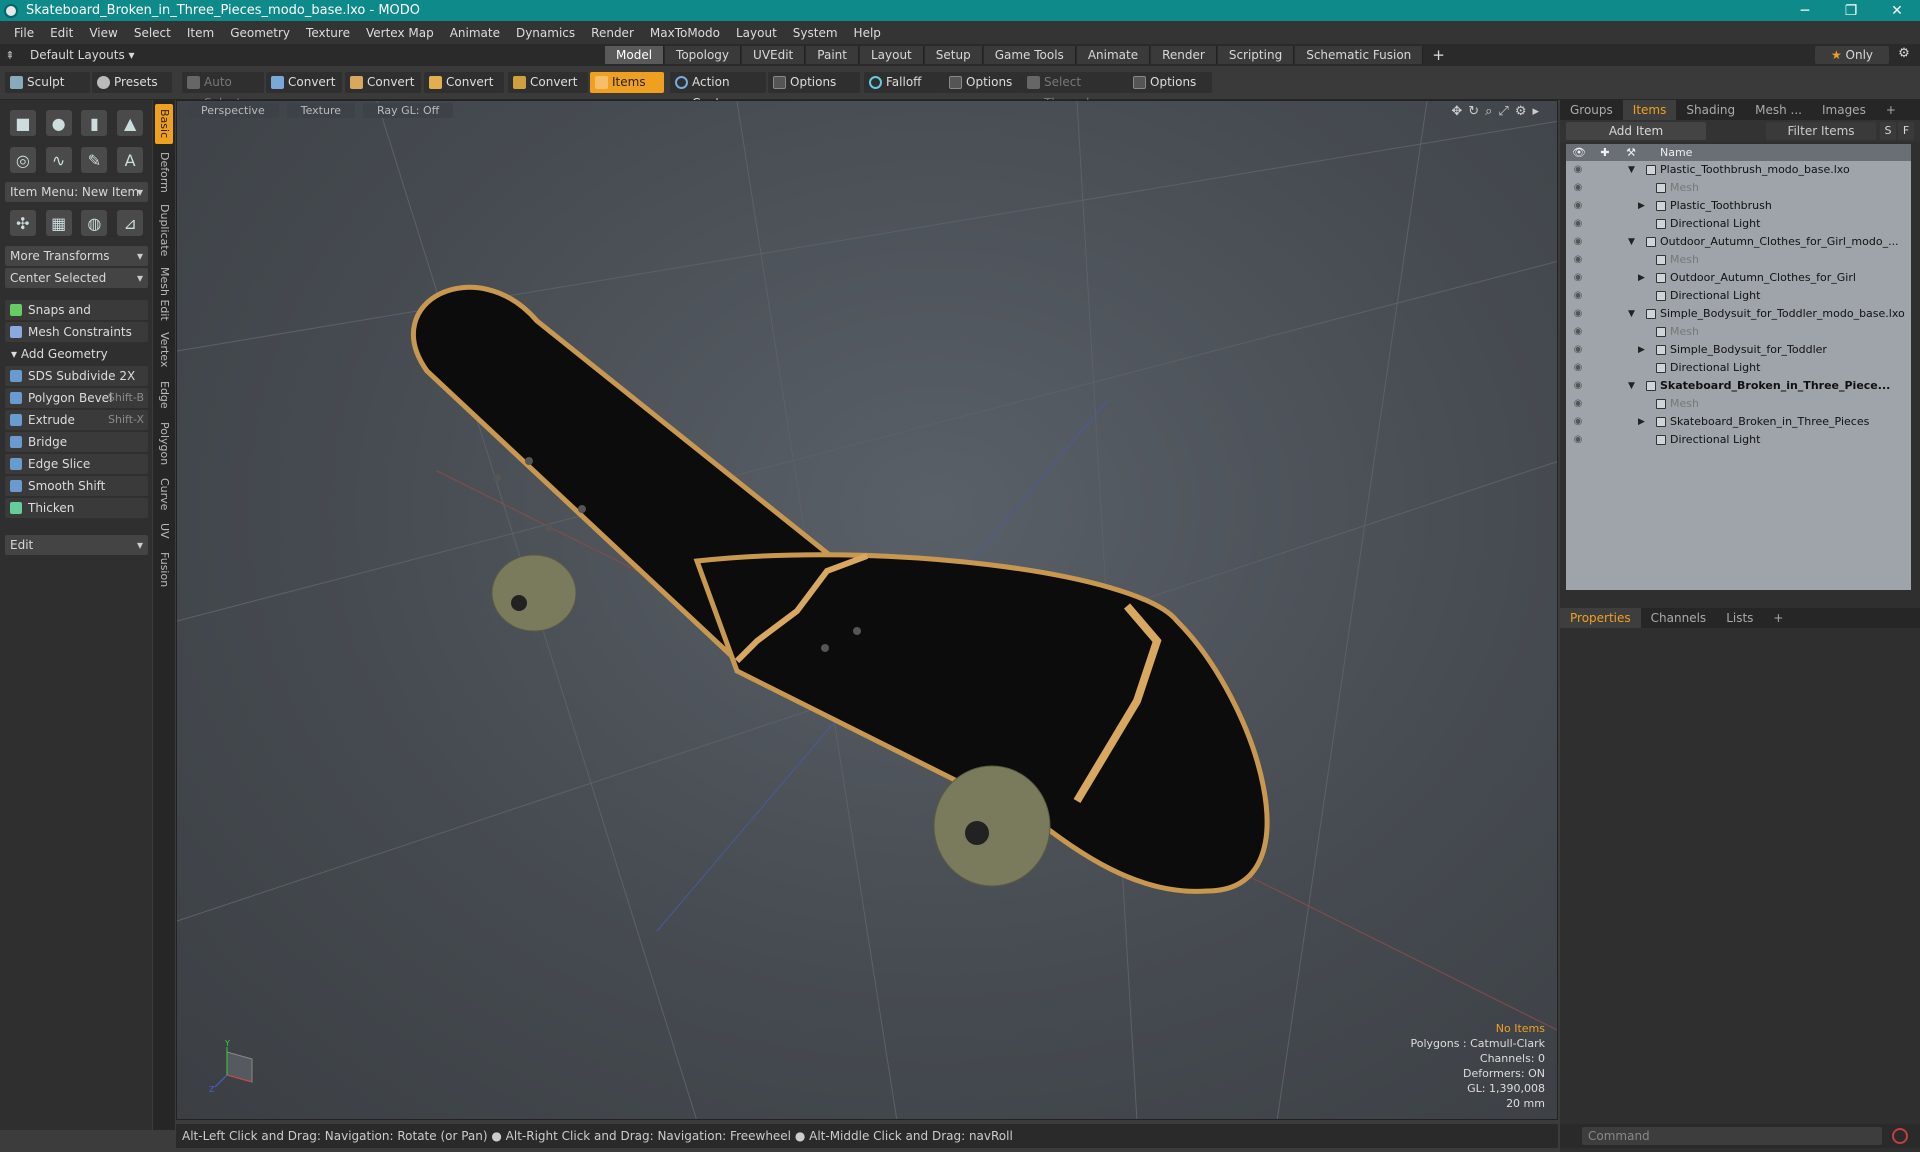  What do you see at coordinates (1738, 206) in the screenshot?
I see `tree-row: ◉ ▶ Plastic_Toothbrush` at bounding box center [1738, 206].